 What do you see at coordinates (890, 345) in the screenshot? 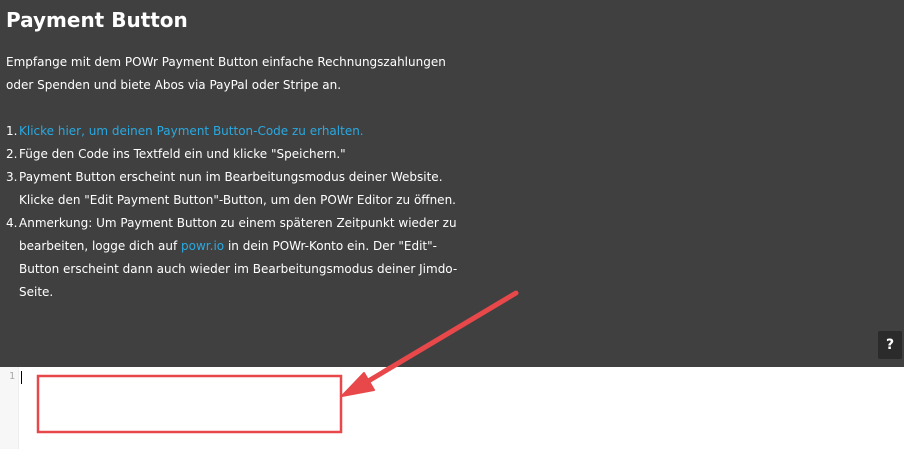
I see `help-button: ?` at bounding box center [890, 345].